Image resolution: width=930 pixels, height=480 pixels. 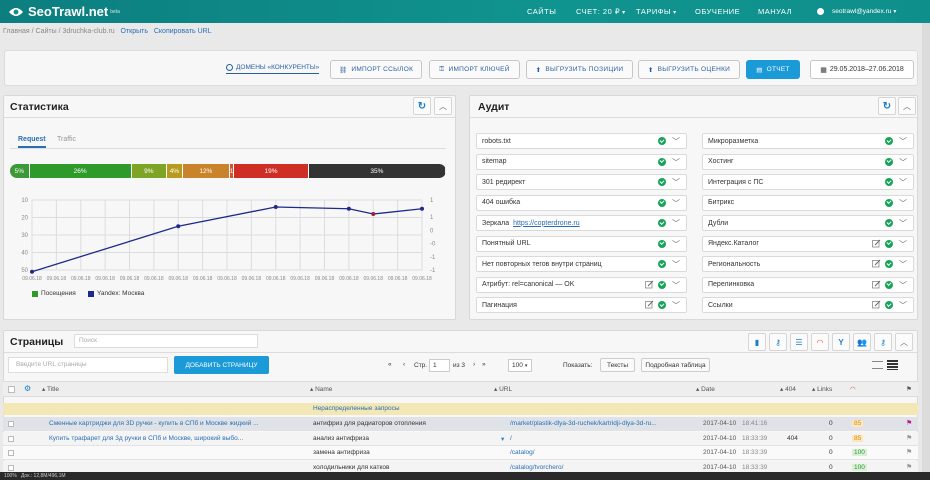 I want to click on nav-account: СЧЕТ: 20 ₽ ▾, so click(x=601, y=11).